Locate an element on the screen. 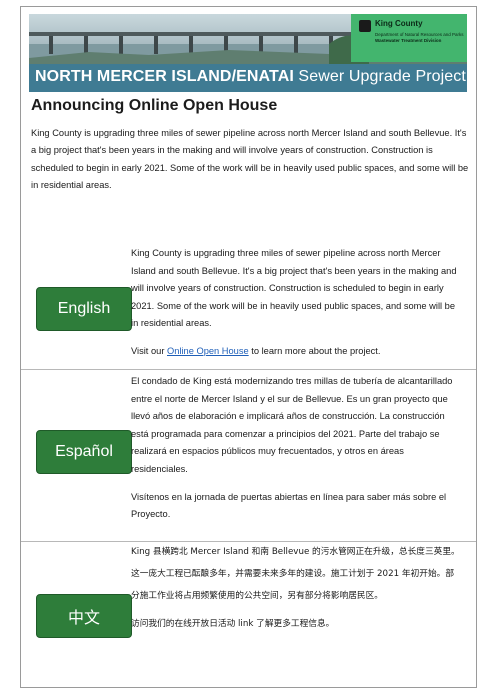 The image size is (495, 692). english-visit-suffix: to learn more about the project. is located at coordinates (314, 350).